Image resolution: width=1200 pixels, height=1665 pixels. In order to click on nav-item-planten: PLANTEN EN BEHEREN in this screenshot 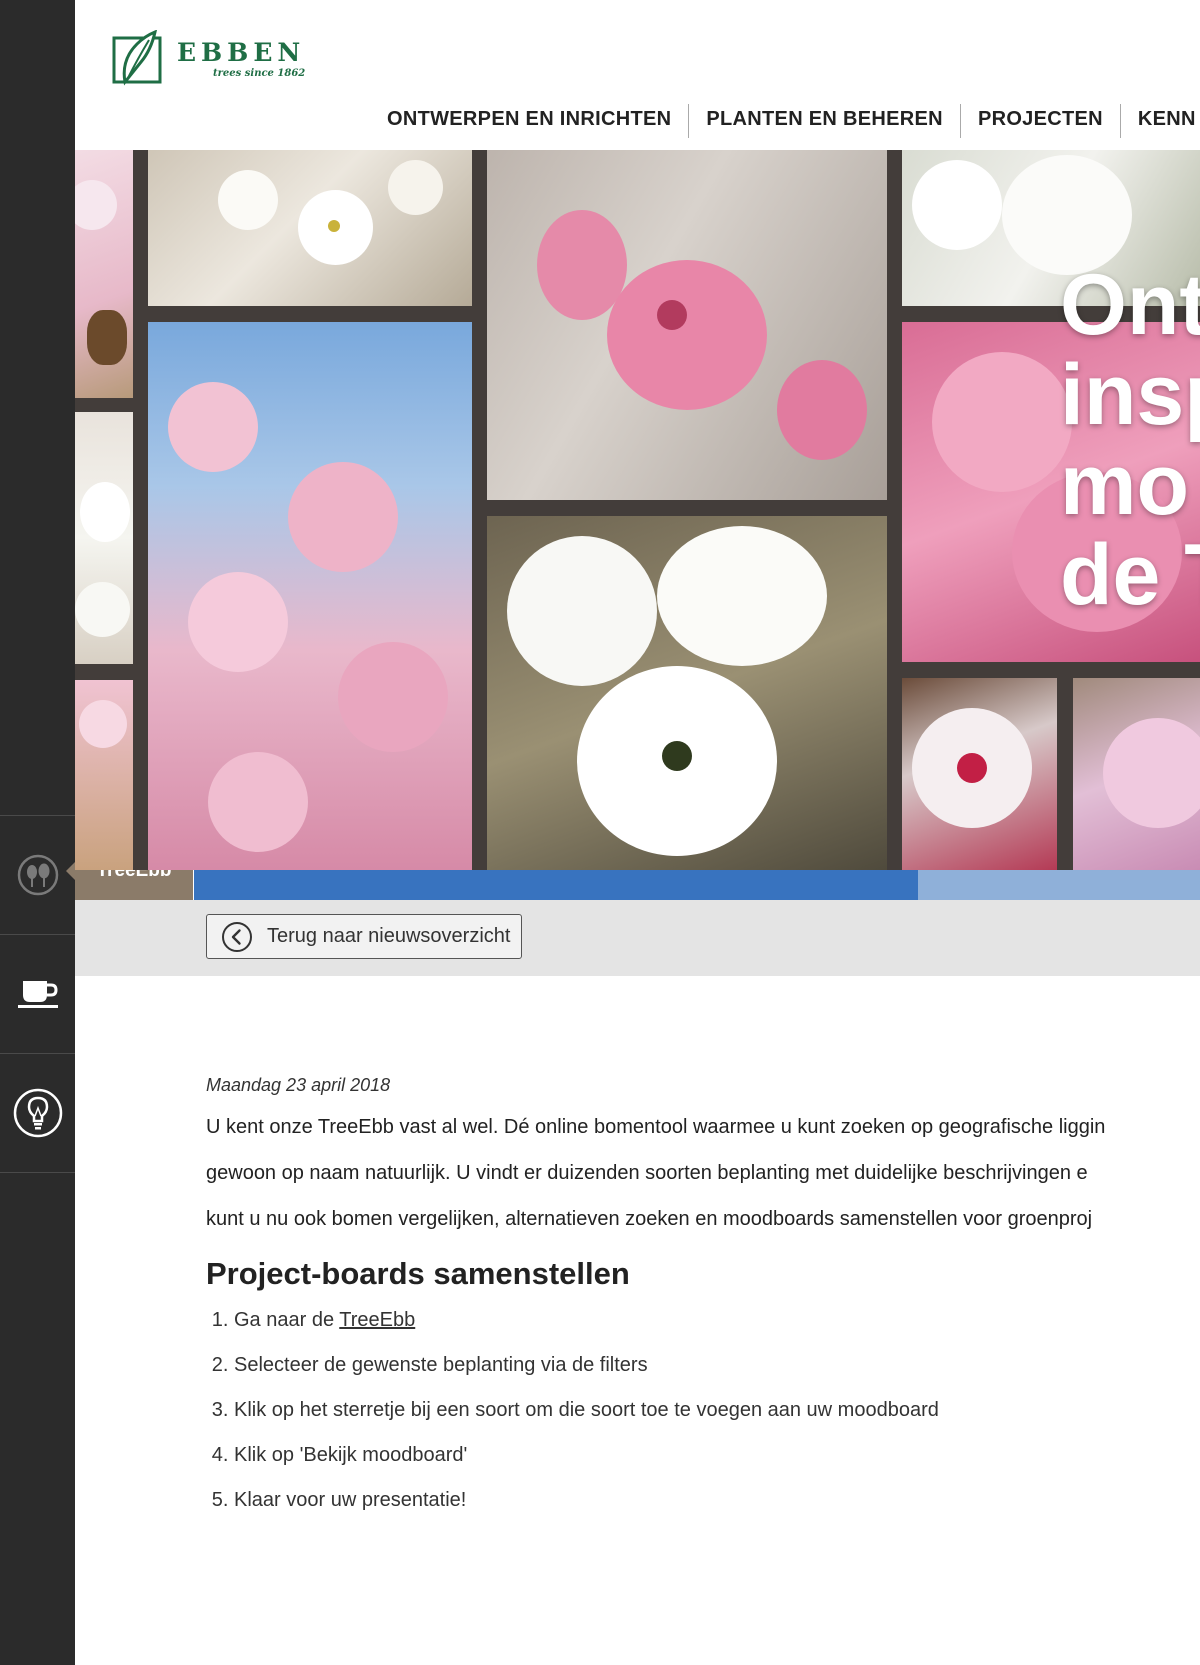, I will do `click(824, 121)`.